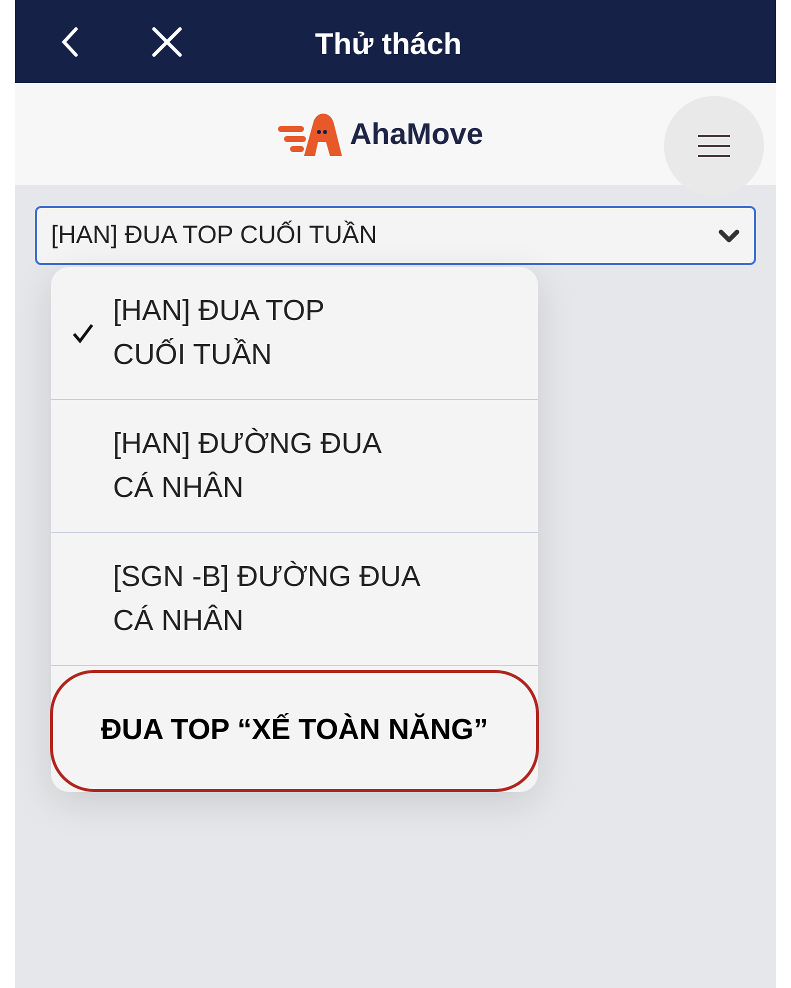  What do you see at coordinates (310, 134) in the screenshot?
I see `logo-icon` at bounding box center [310, 134].